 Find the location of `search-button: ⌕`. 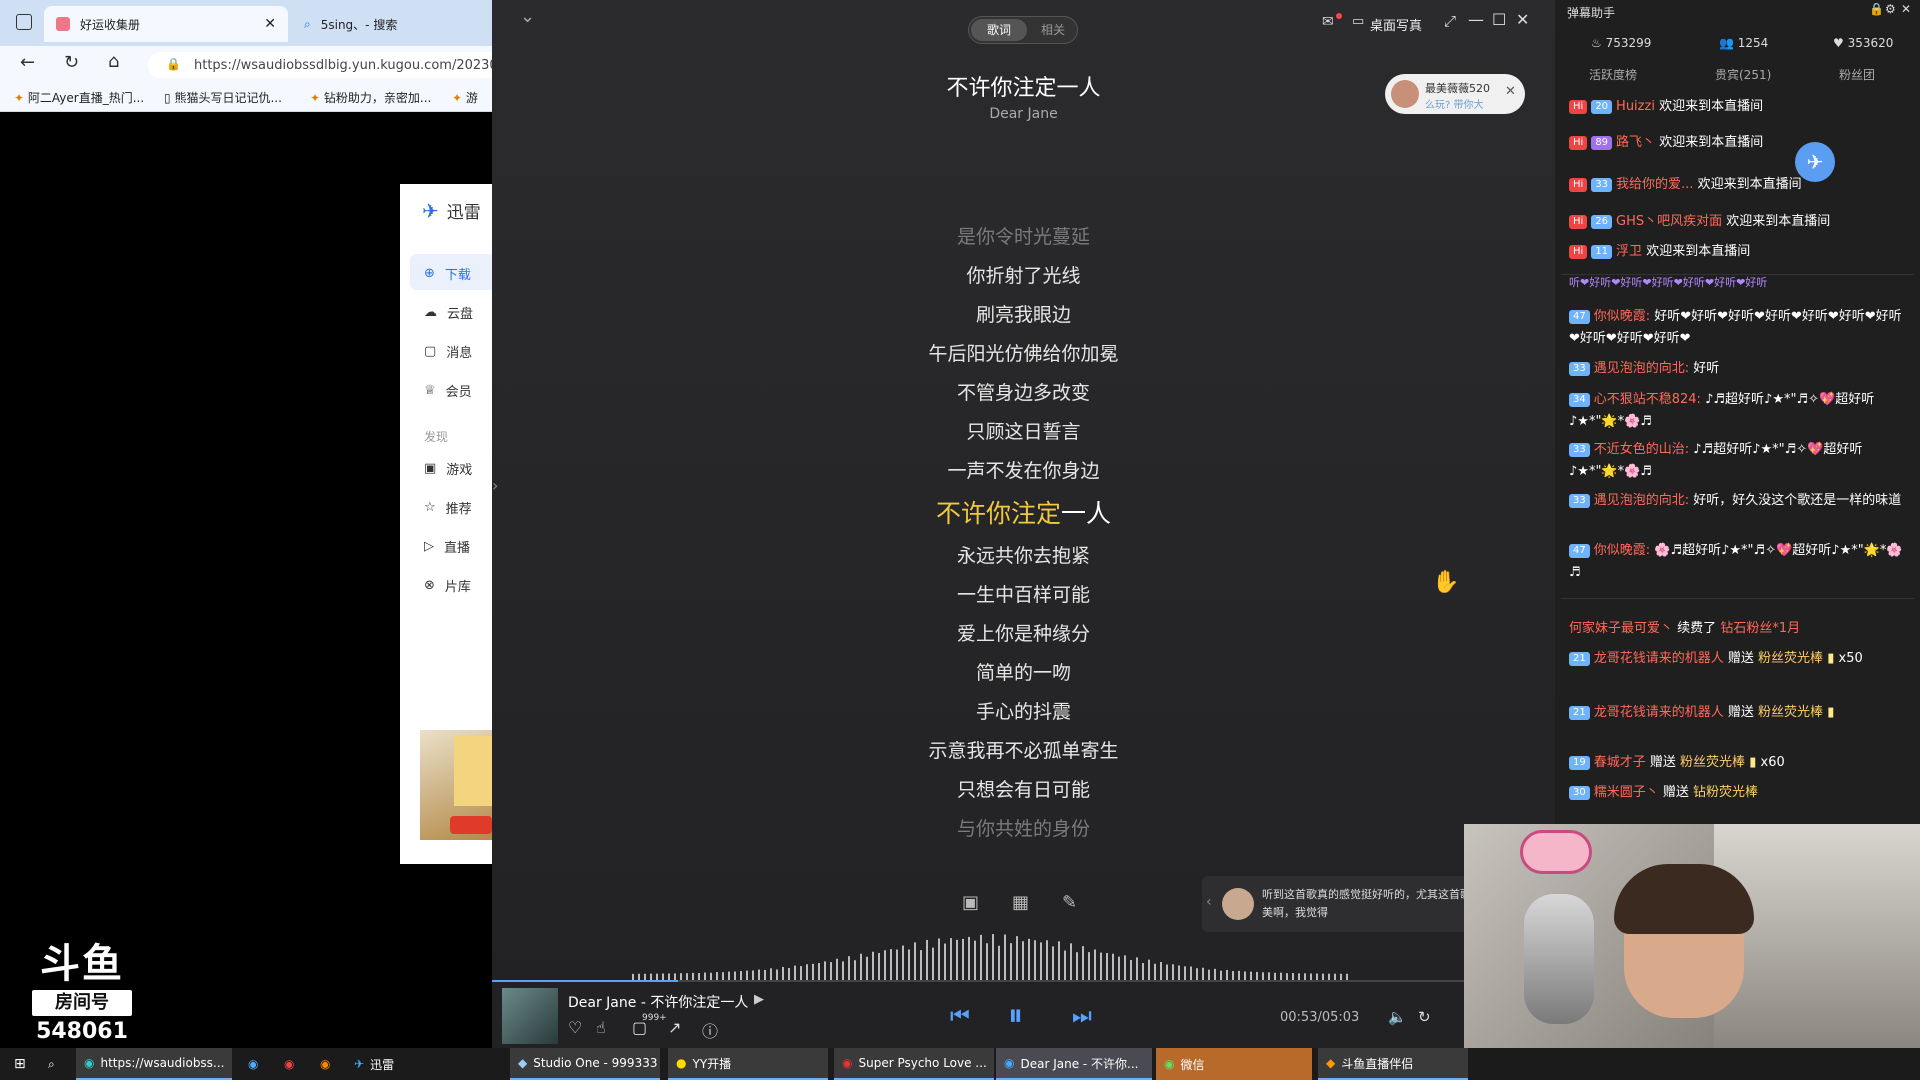

search-button: ⌕ is located at coordinates (51, 1064).